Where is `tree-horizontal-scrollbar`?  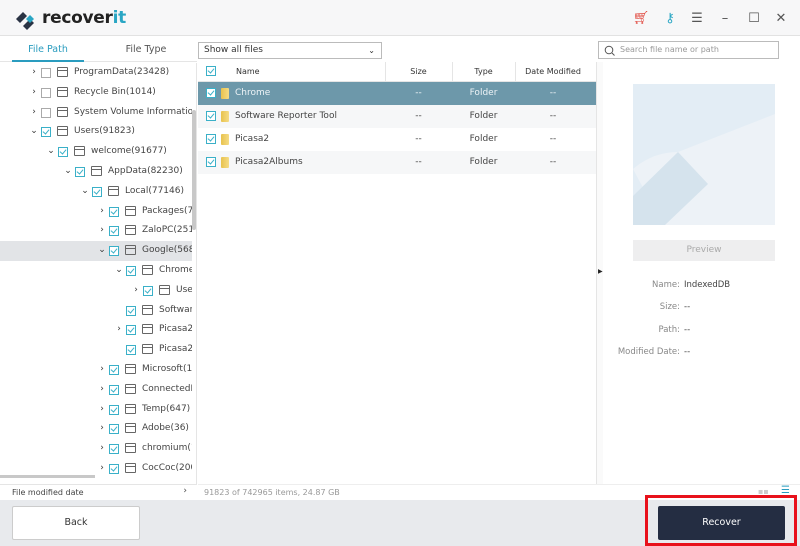
tree-horizontal-scrollbar is located at coordinates (47, 476).